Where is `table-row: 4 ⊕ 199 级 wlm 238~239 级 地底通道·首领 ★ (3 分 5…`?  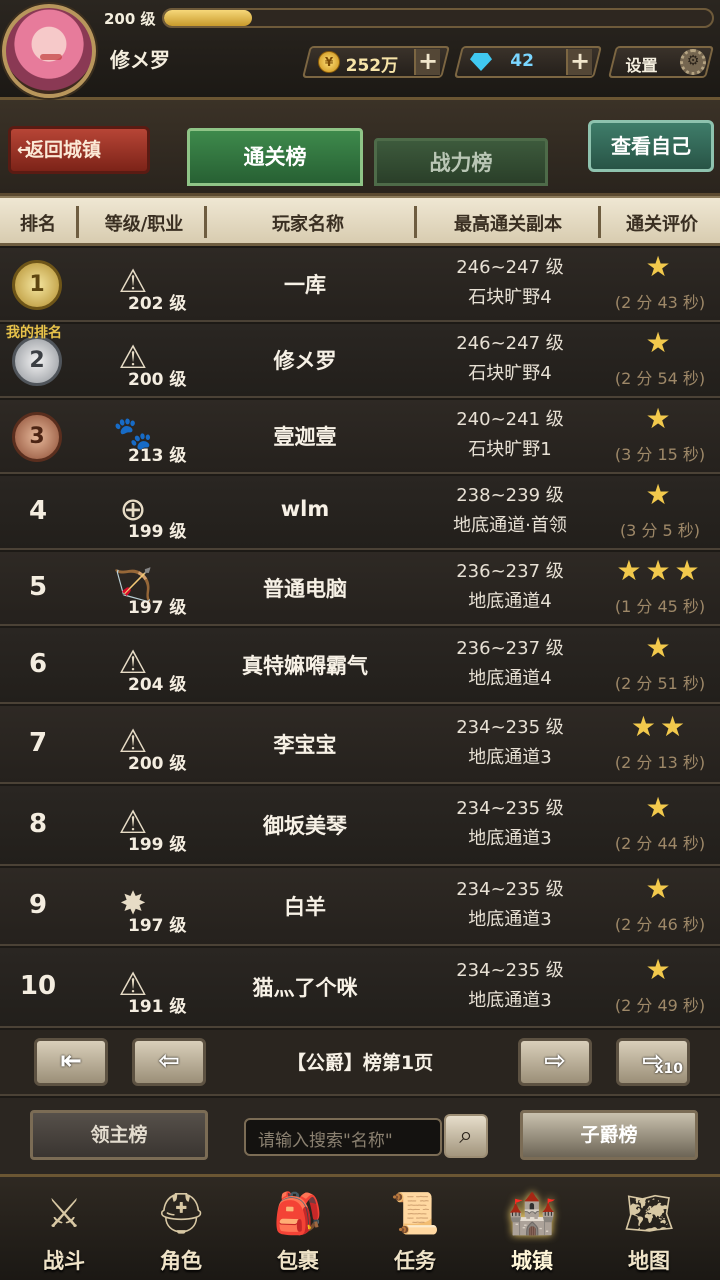
table-row: 4 ⊕ 199 级 wlm 238~239 级 地底通道·首领 ★ (3 分 5… is located at coordinates (360, 513).